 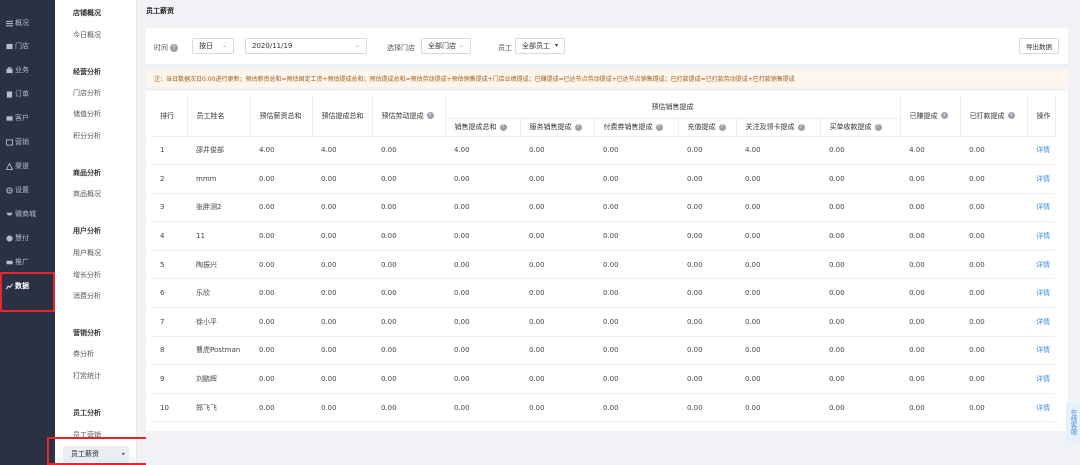 What do you see at coordinates (87, 136) in the screenshot?
I see `sub-item-points: 积分分析` at bounding box center [87, 136].